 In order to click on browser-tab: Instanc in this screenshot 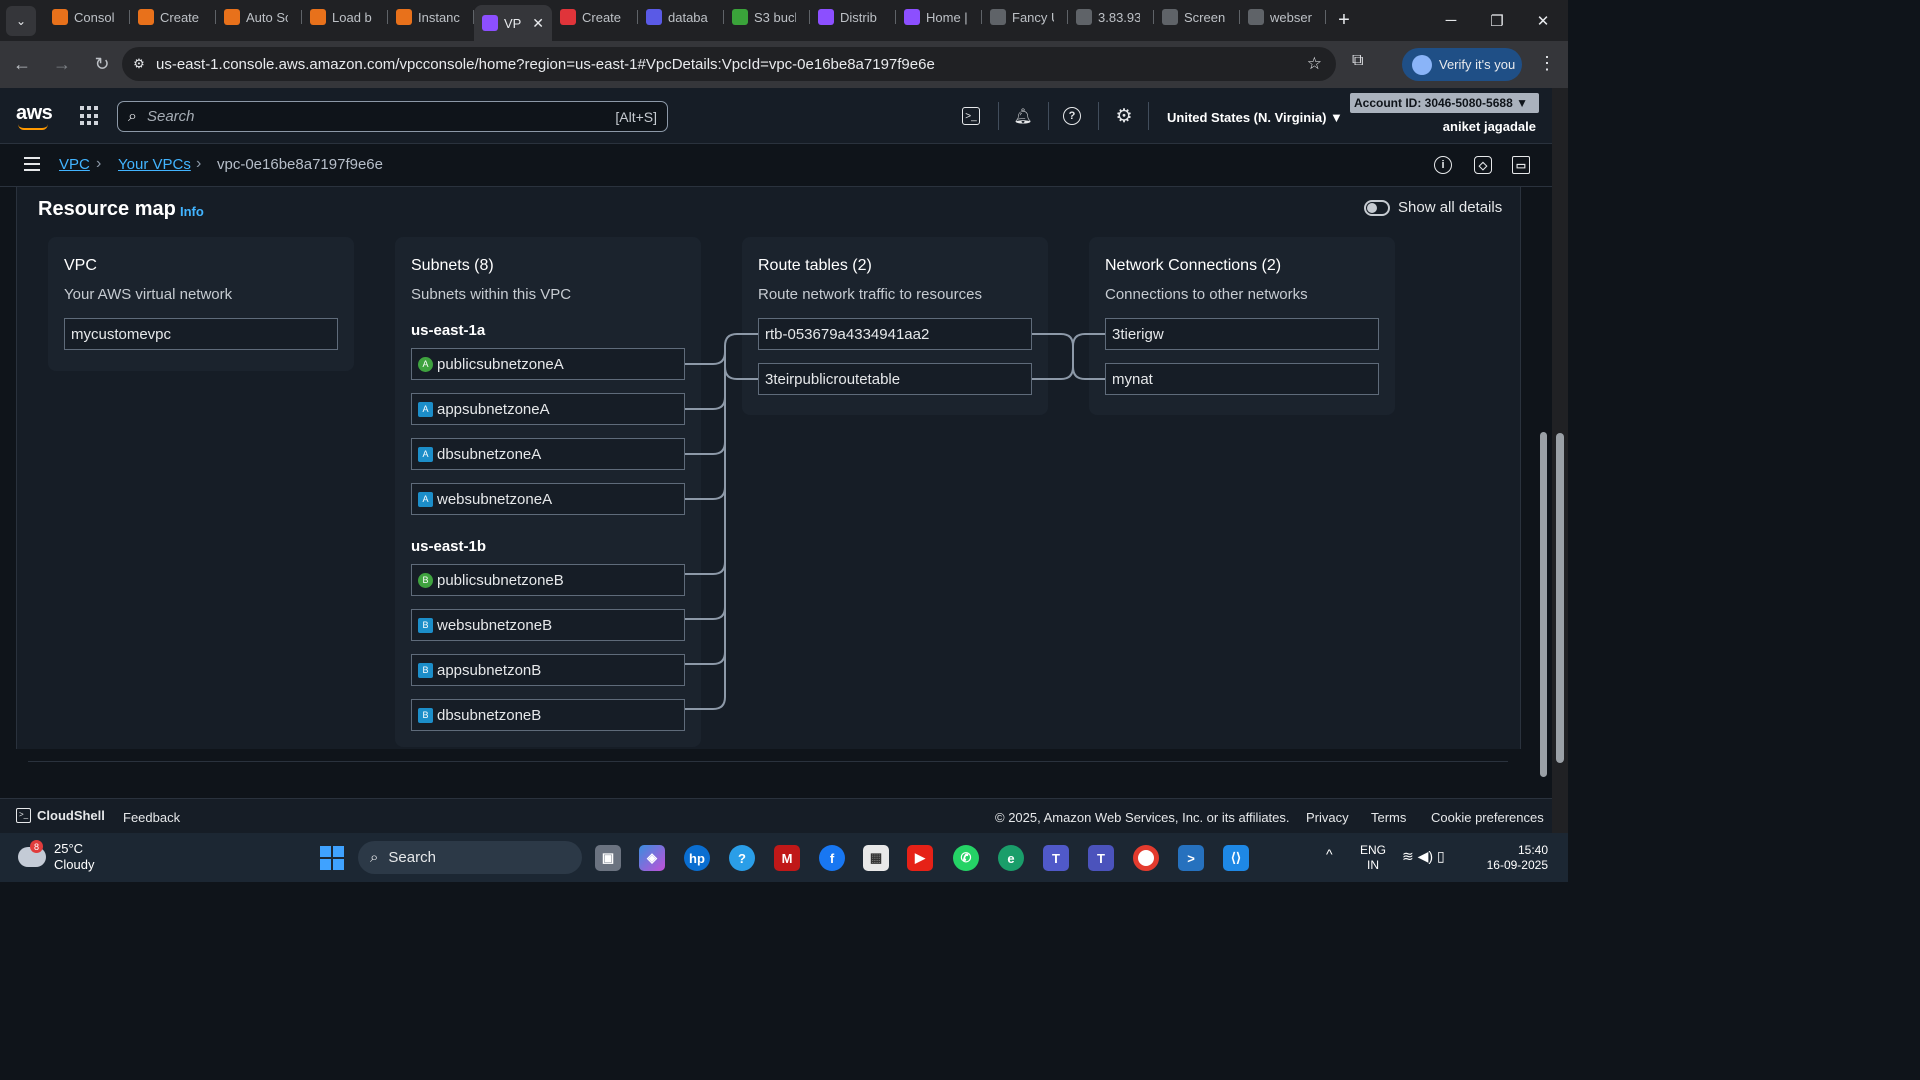, I will do `click(431, 17)`.